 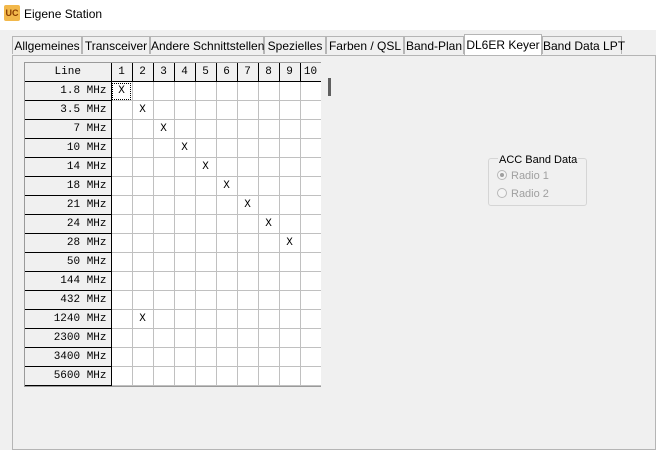 I want to click on tab-transceiver: Transceiver, so click(x=116, y=45).